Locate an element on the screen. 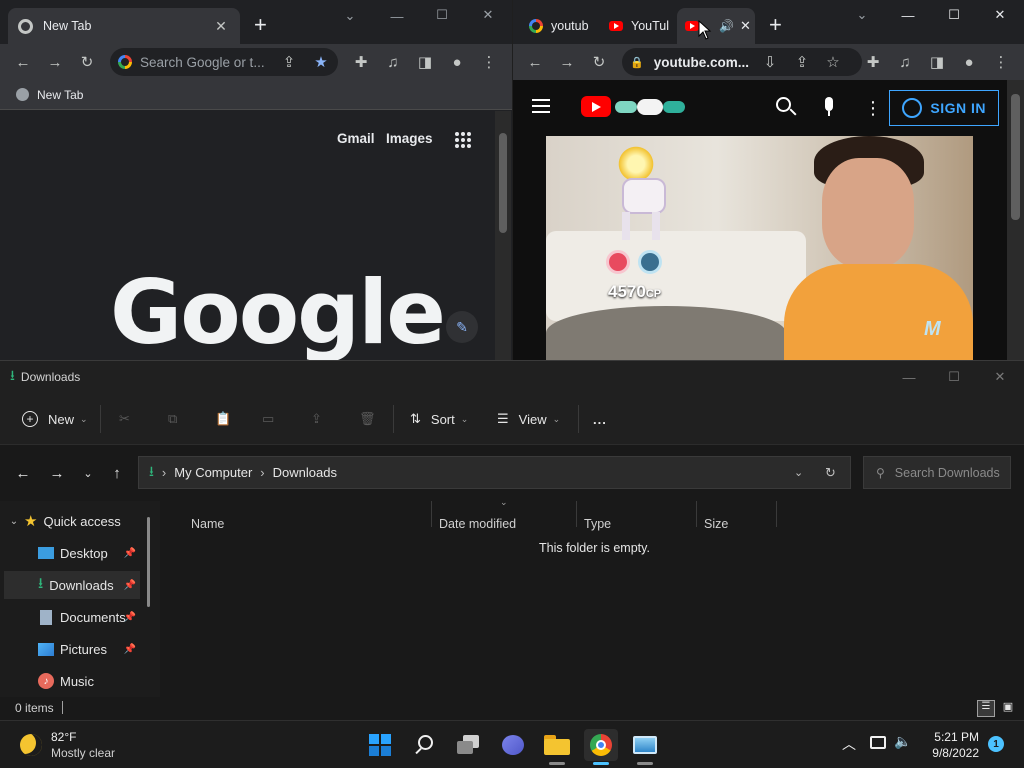 Image resolution: width=1024 pixels, height=768 pixels. control-panel-taskbar-button is located at coordinates (645, 747).